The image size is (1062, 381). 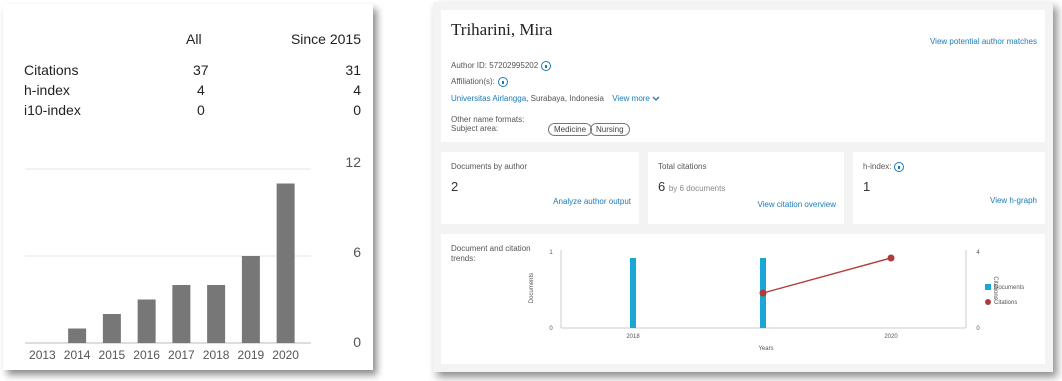 I want to click on bar-2019, so click(x=250, y=299).